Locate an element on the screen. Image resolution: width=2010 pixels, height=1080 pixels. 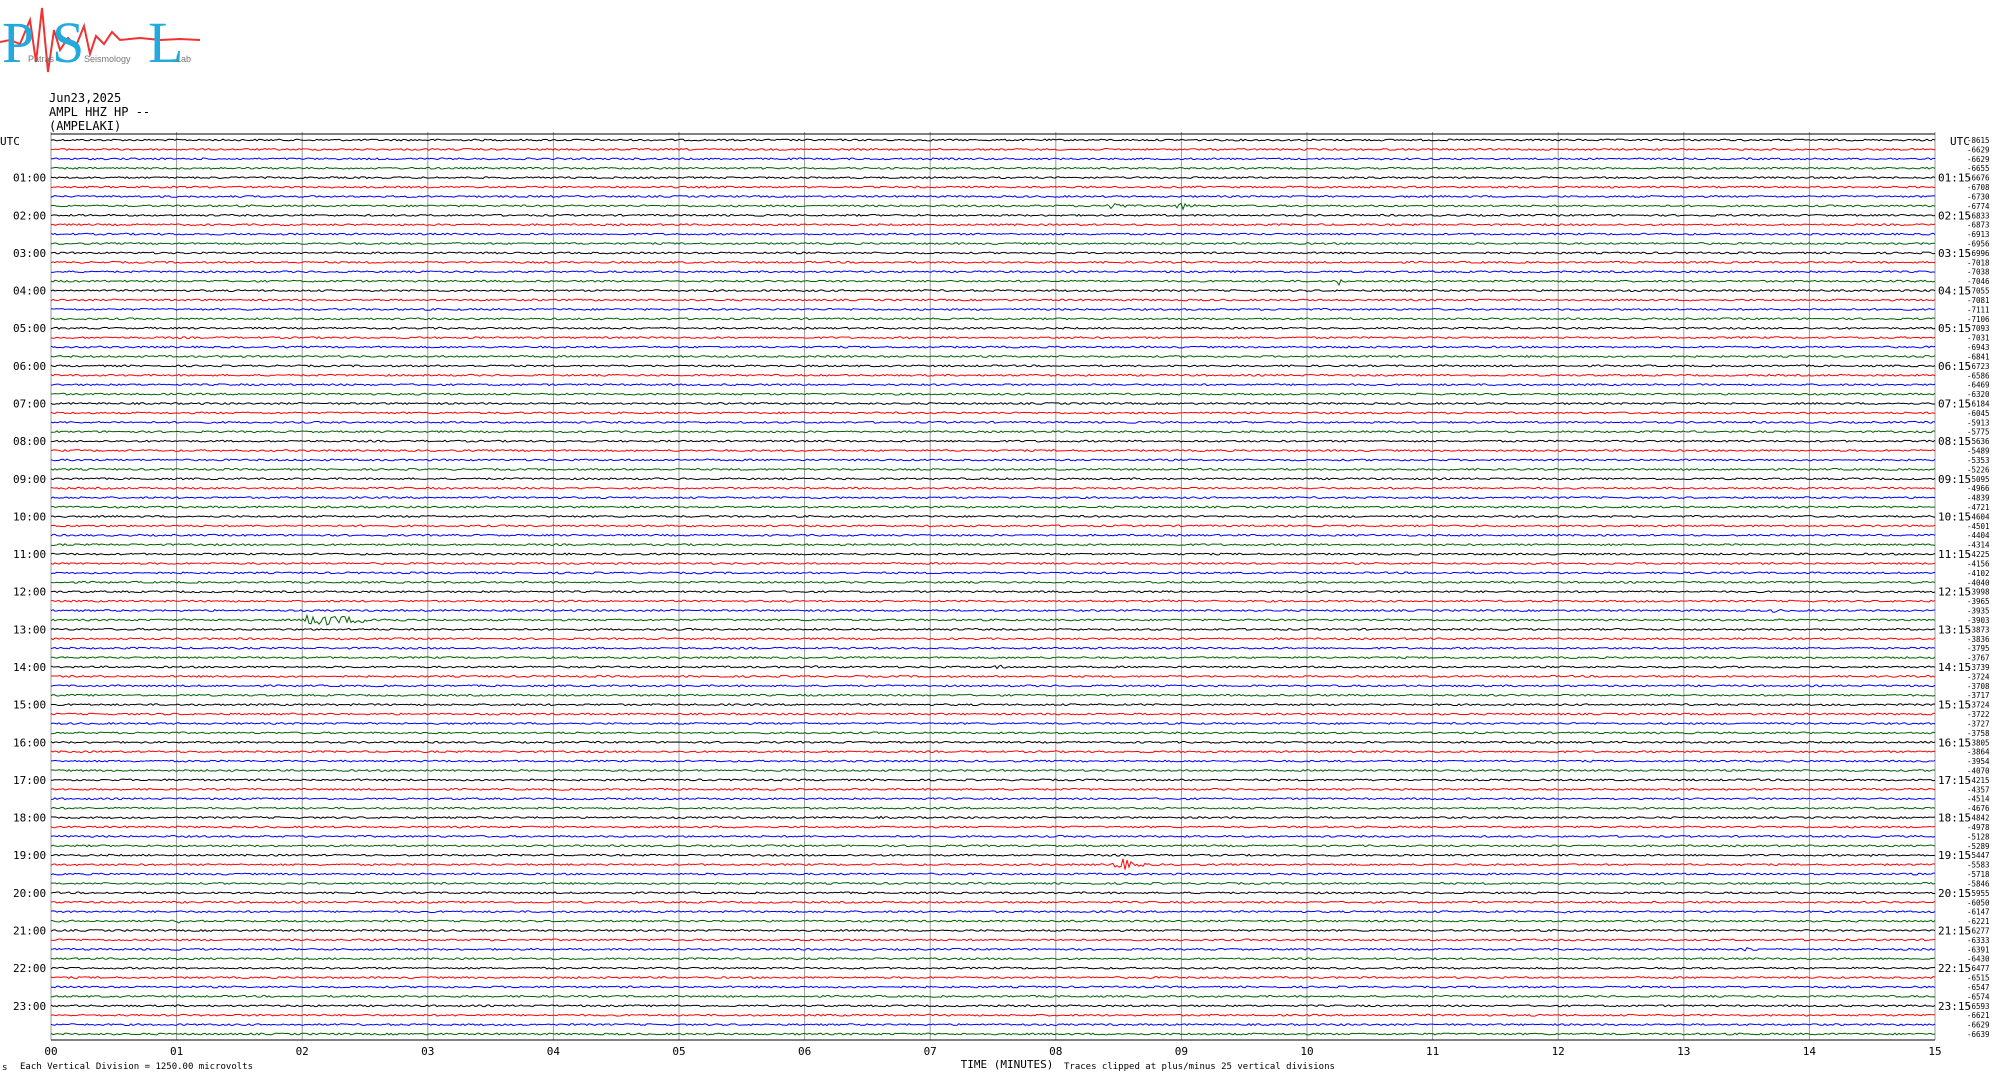
left-hour-label: 15:00 is located at coordinates (29, 705).